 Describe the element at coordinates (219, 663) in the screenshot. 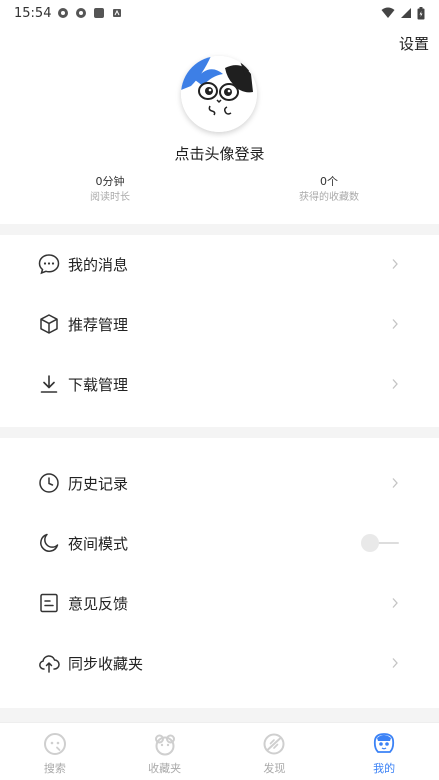

I see `menu-item-sync-favorites: 同步收藏夹` at that location.